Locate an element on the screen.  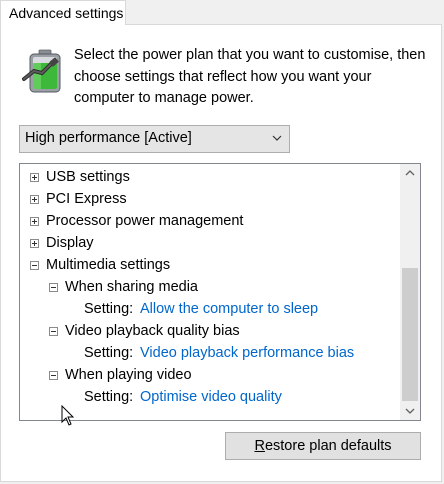
vertical-scrollbar is located at coordinates (410, 292).